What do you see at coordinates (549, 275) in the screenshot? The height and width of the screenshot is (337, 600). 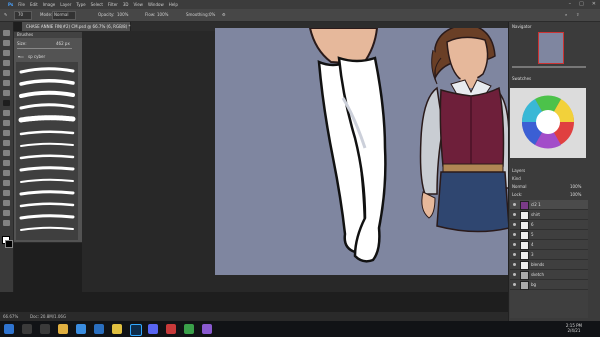 I see `layer-row: sketch` at bounding box center [549, 275].